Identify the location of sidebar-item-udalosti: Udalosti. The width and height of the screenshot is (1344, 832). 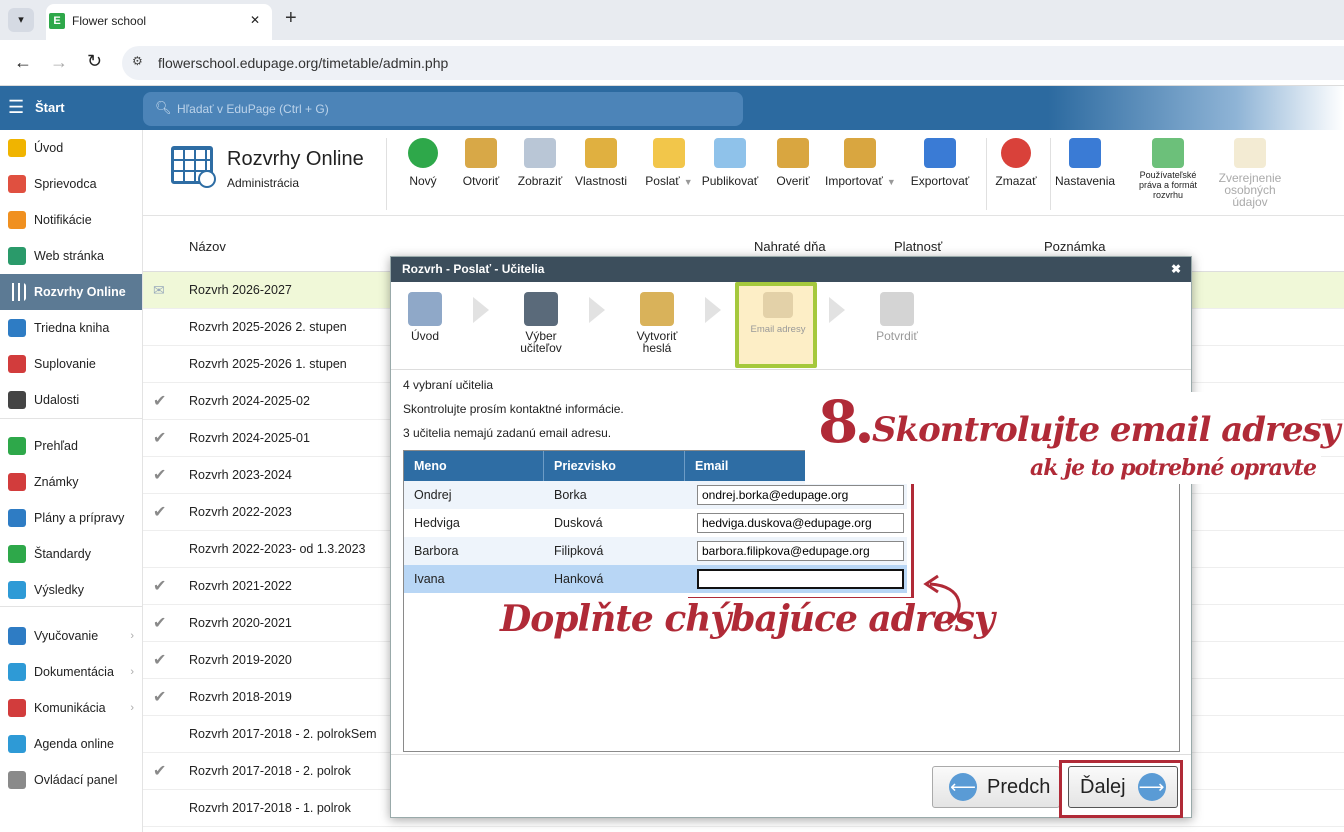
(71, 400).